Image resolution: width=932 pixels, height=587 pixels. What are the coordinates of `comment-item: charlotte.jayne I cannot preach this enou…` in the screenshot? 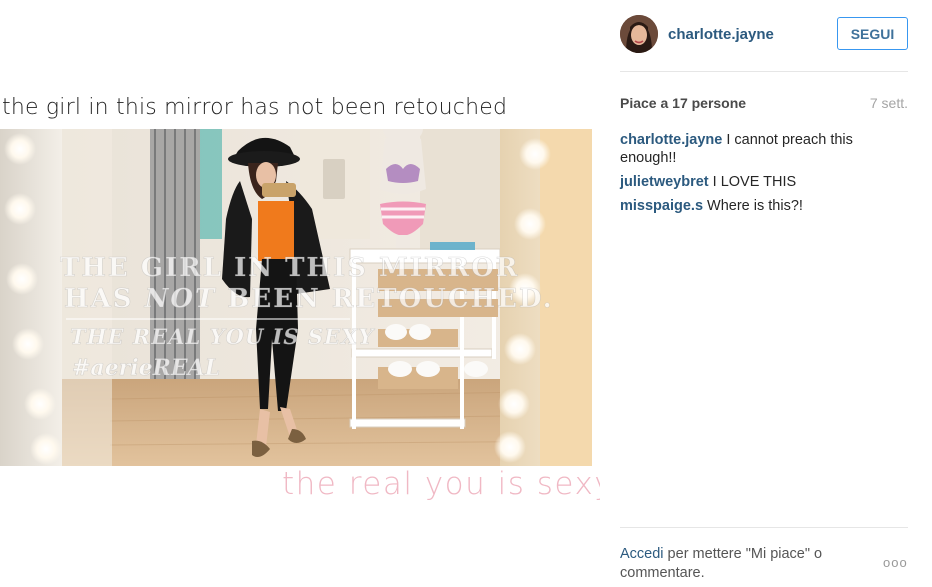 It's located at (764, 149).